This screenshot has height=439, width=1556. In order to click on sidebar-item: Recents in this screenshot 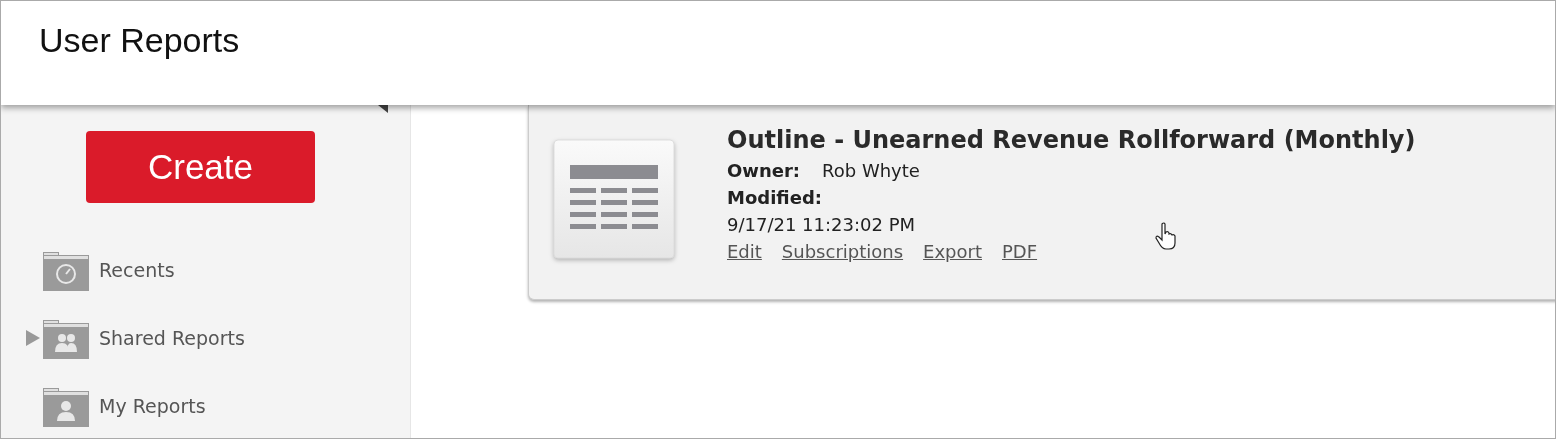, I will do `click(137, 270)`.